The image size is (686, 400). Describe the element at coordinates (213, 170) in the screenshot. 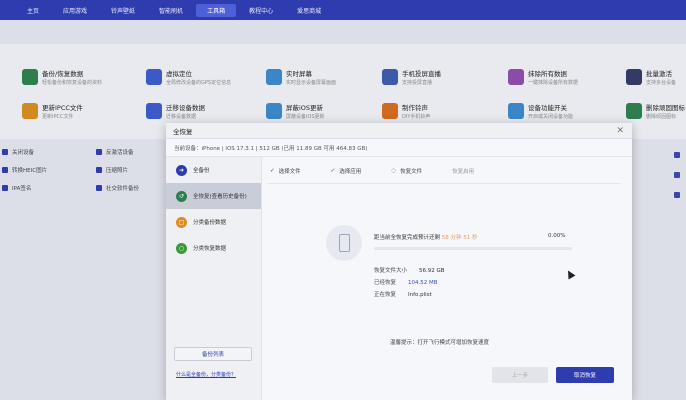

I see `sidebar-item: ➜ 全备份` at that location.